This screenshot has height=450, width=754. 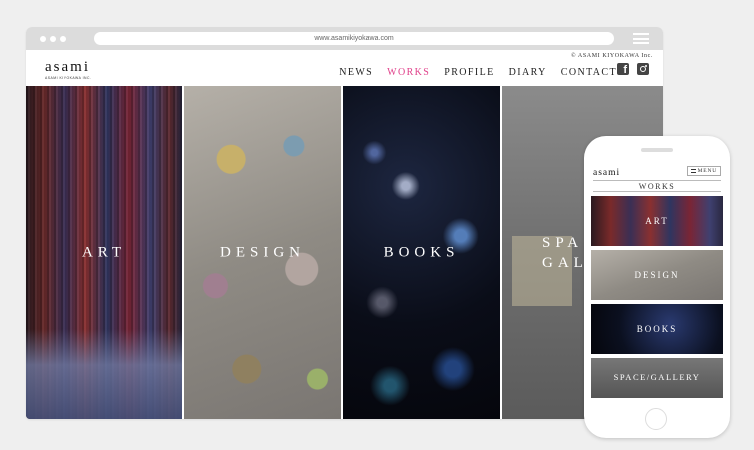 I want to click on panel-label-art: ART, so click(x=104, y=252).